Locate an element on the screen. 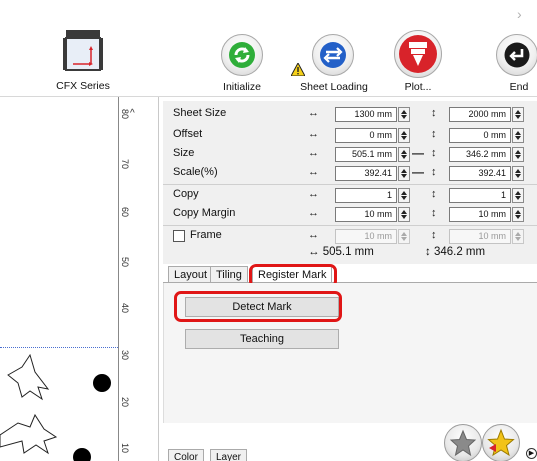  size-width-field: 505.1 mm is located at coordinates (366, 154).